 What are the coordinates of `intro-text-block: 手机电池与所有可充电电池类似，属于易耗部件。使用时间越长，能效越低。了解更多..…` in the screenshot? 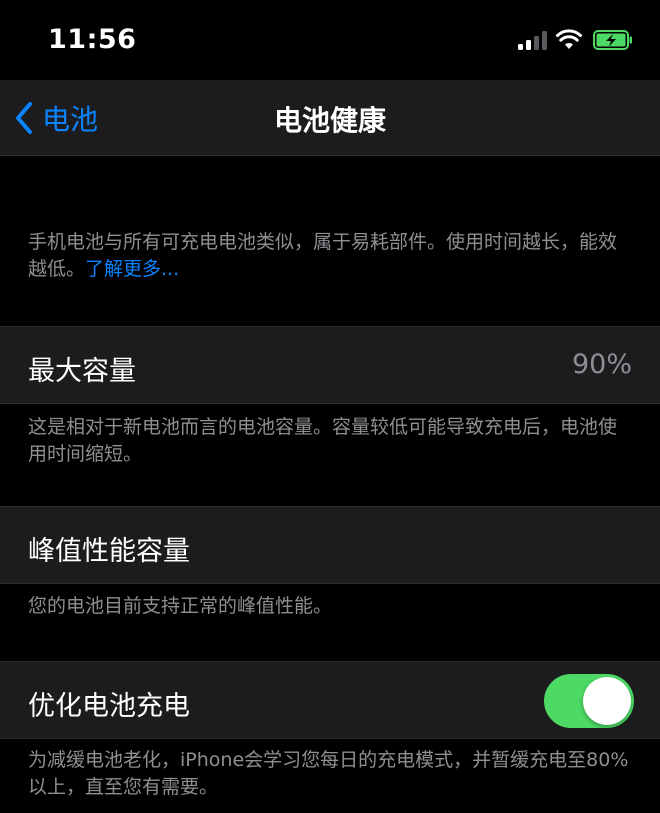 It's located at (330, 256).